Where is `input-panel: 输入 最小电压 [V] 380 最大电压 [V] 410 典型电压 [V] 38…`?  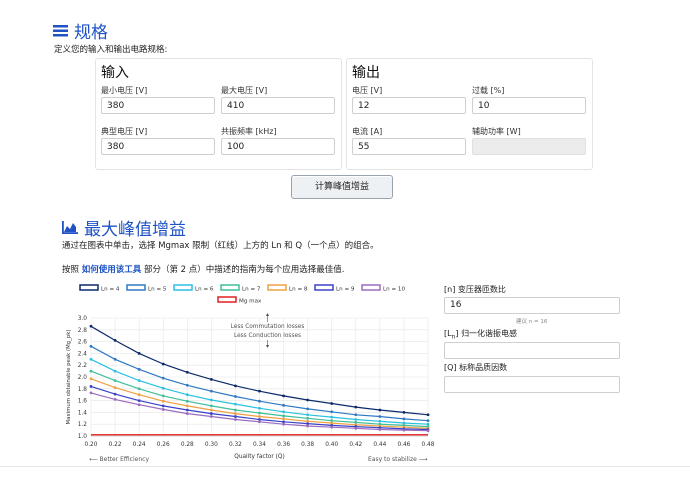 input-panel: 输入 最小电压 [V] 380 最大电压 [V] 410 典型电压 [V] 38… is located at coordinates (218, 114).